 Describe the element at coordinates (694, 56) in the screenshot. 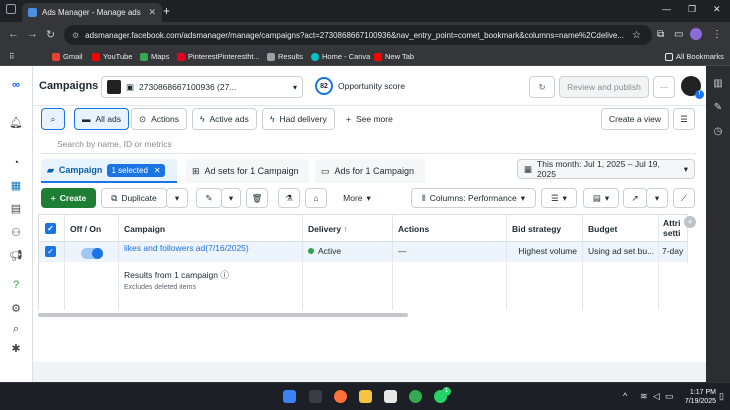

I see `all-bookmarks: All Bookmarks` at that location.